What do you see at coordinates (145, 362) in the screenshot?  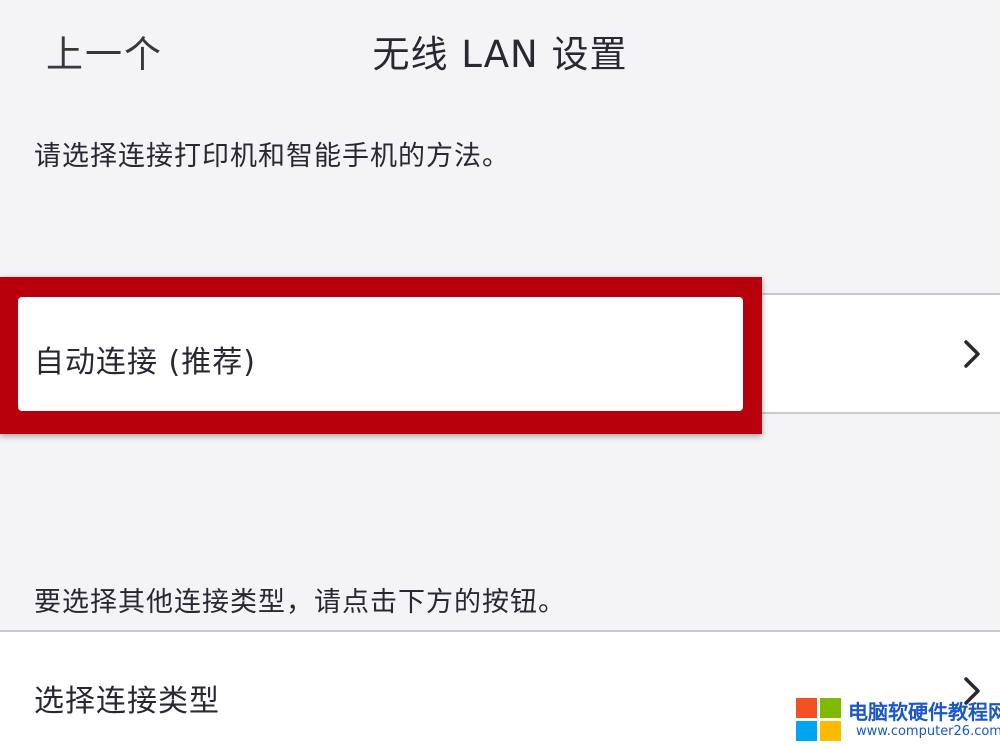 I see `auto-connect-label: 自动连接 (推荐)` at bounding box center [145, 362].